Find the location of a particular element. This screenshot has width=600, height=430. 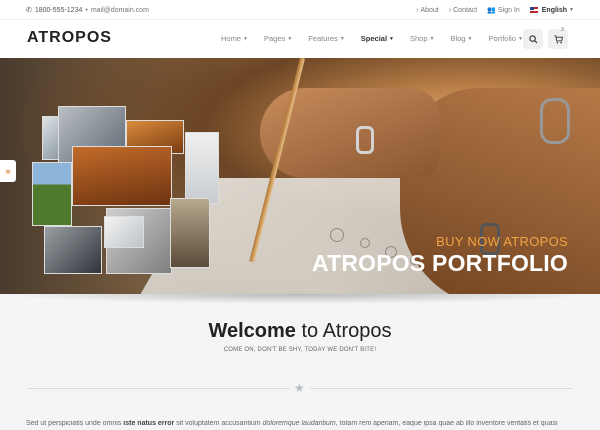

cart-count-badge: 3 is located at coordinates (562, 30).